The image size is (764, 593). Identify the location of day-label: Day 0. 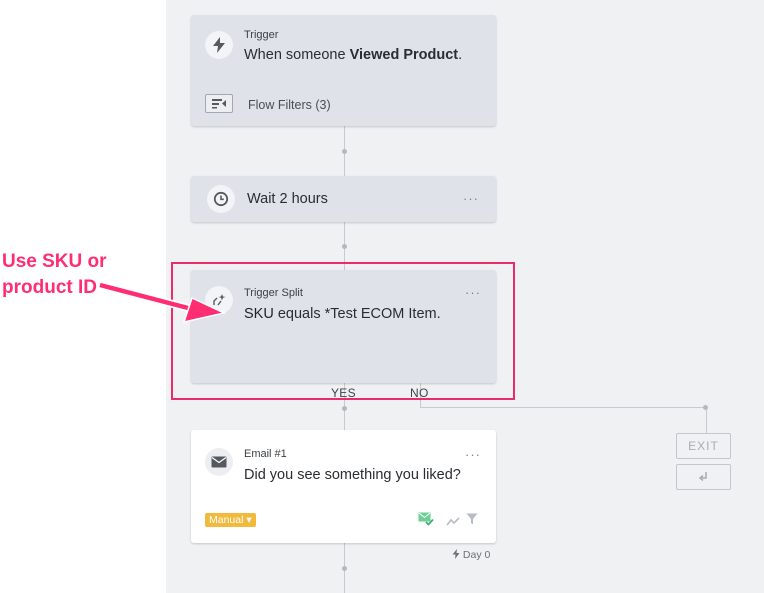
(471, 555).